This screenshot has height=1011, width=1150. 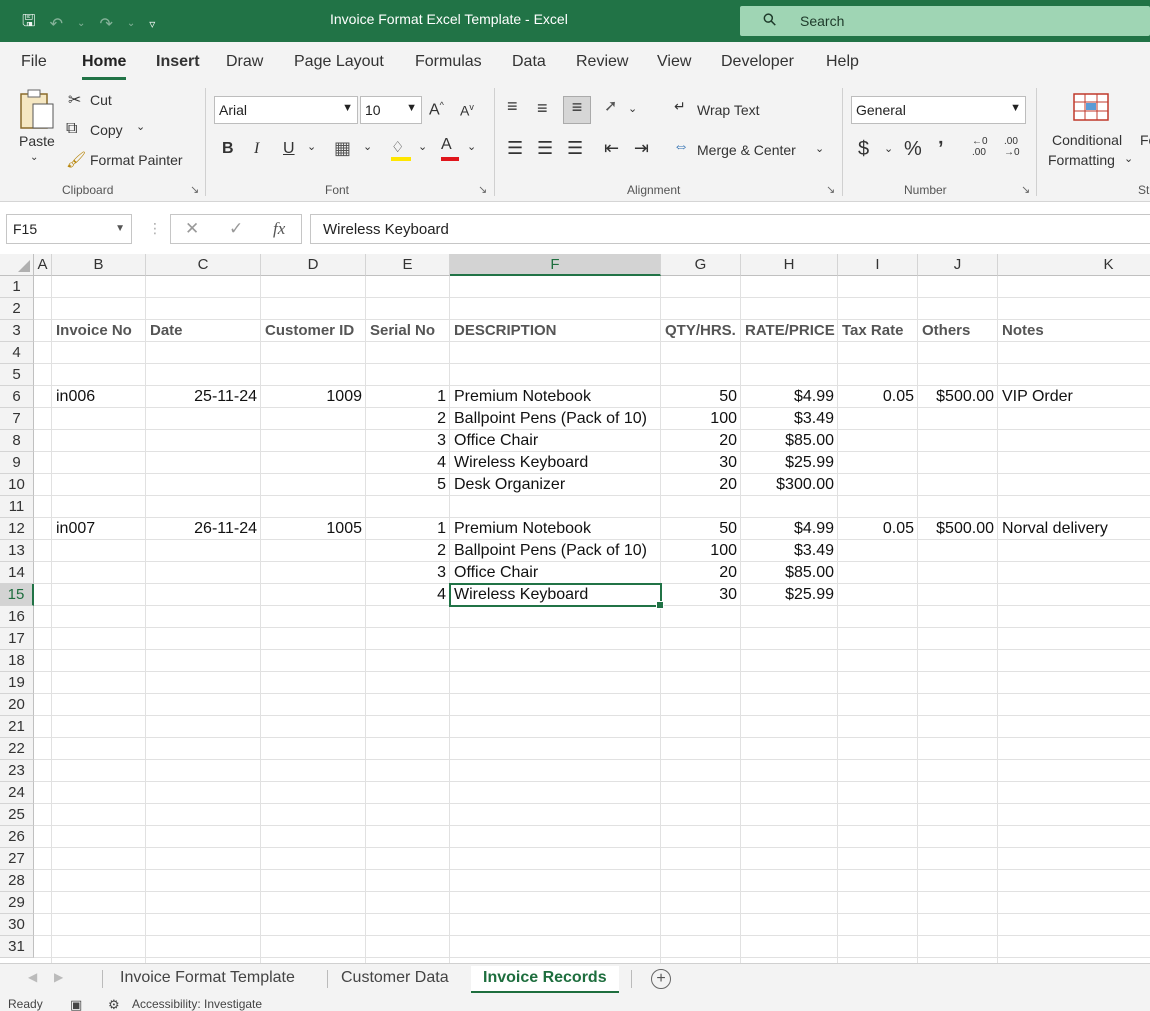 What do you see at coordinates (43, 265) in the screenshot?
I see `column-header: A` at bounding box center [43, 265].